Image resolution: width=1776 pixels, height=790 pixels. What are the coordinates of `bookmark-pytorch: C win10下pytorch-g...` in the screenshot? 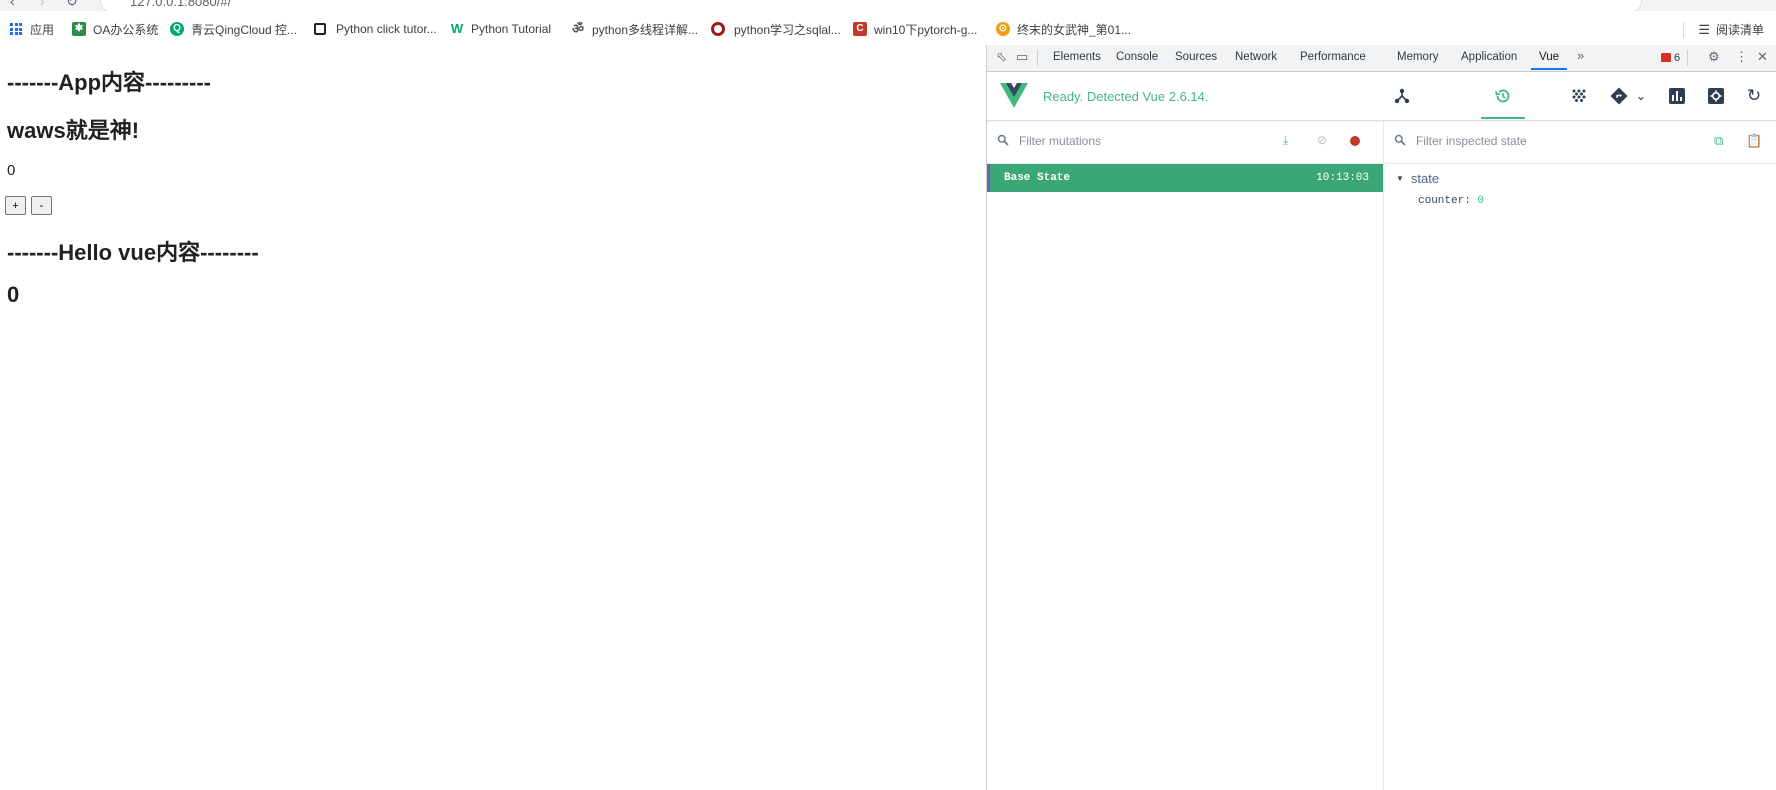 It's located at (915, 29).